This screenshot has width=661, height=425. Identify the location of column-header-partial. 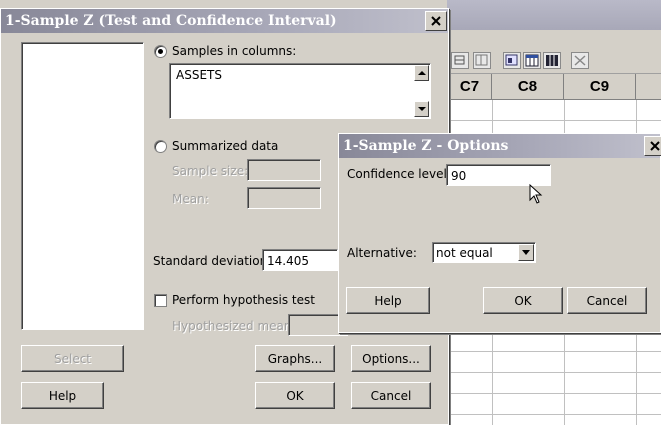
(648, 87).